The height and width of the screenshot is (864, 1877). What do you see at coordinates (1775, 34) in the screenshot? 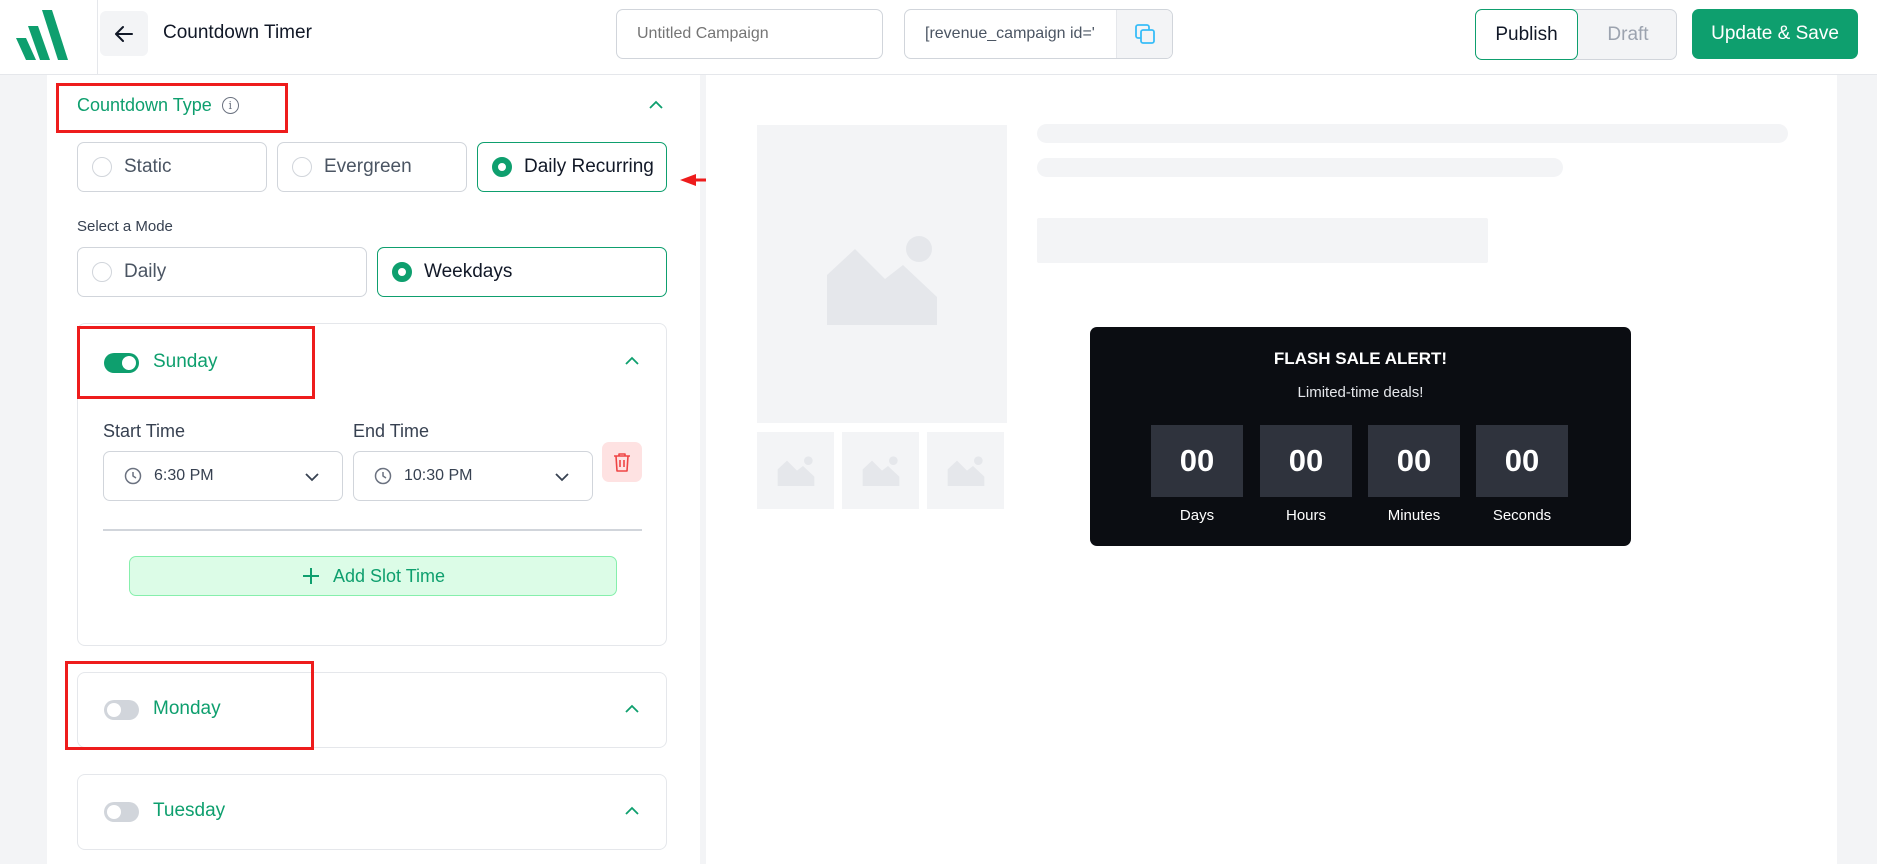
I see `update-save-button: Update & Save` at bounding box center [1775, 34].